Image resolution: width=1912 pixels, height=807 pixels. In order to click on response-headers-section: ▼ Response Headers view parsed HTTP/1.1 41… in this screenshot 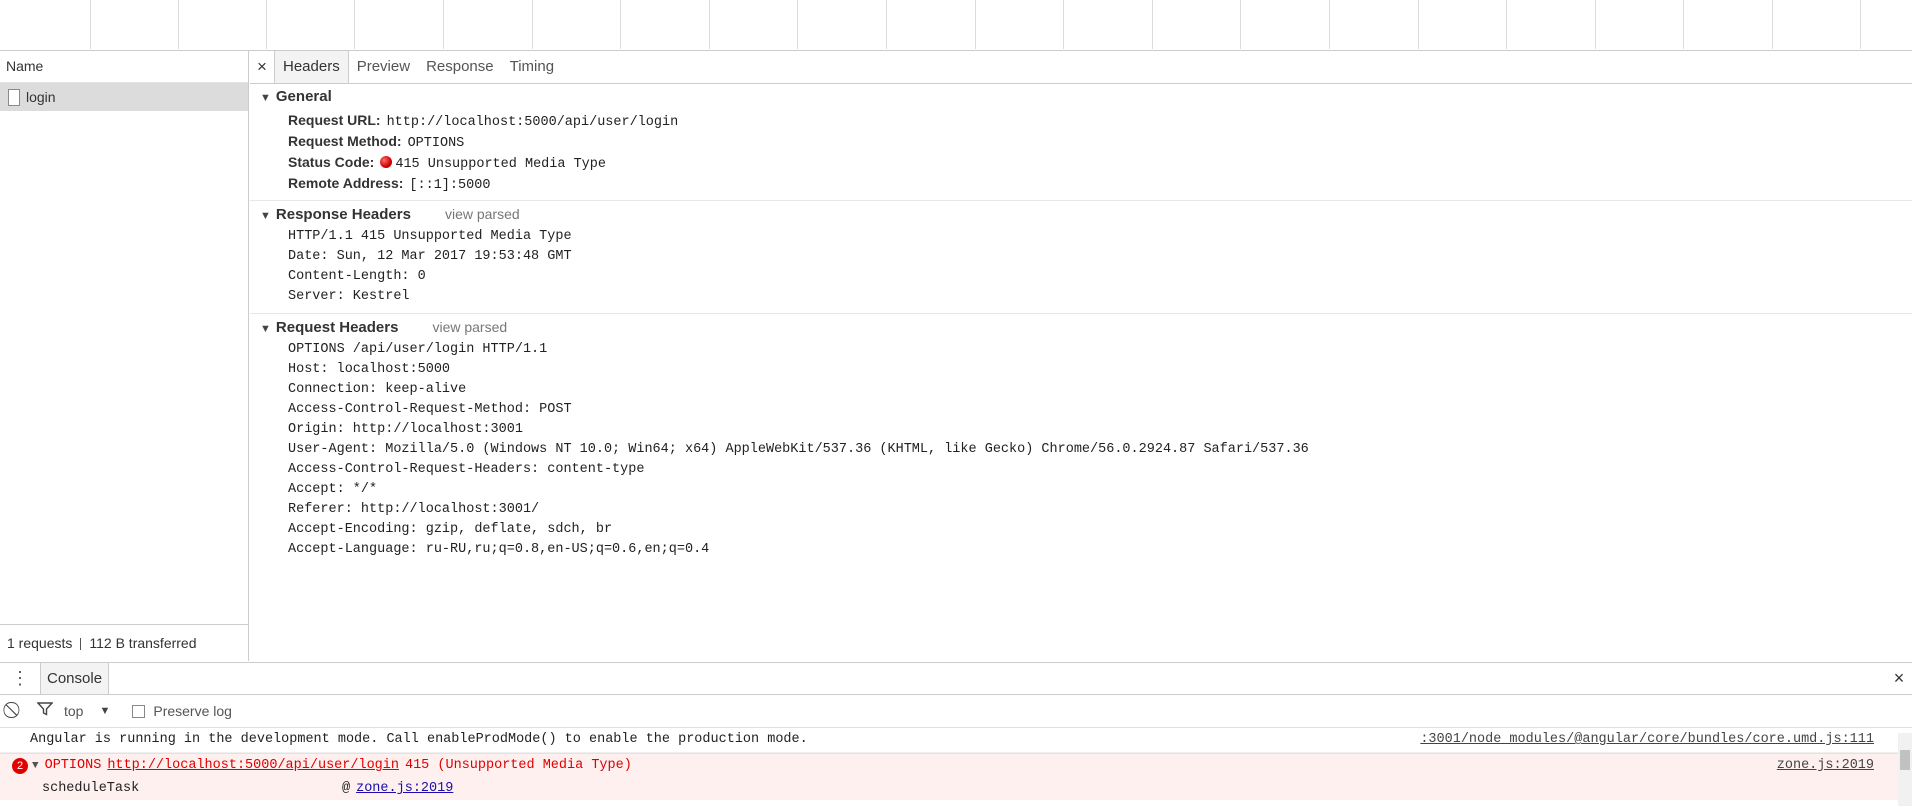, I will do `click(1081, 257)`.